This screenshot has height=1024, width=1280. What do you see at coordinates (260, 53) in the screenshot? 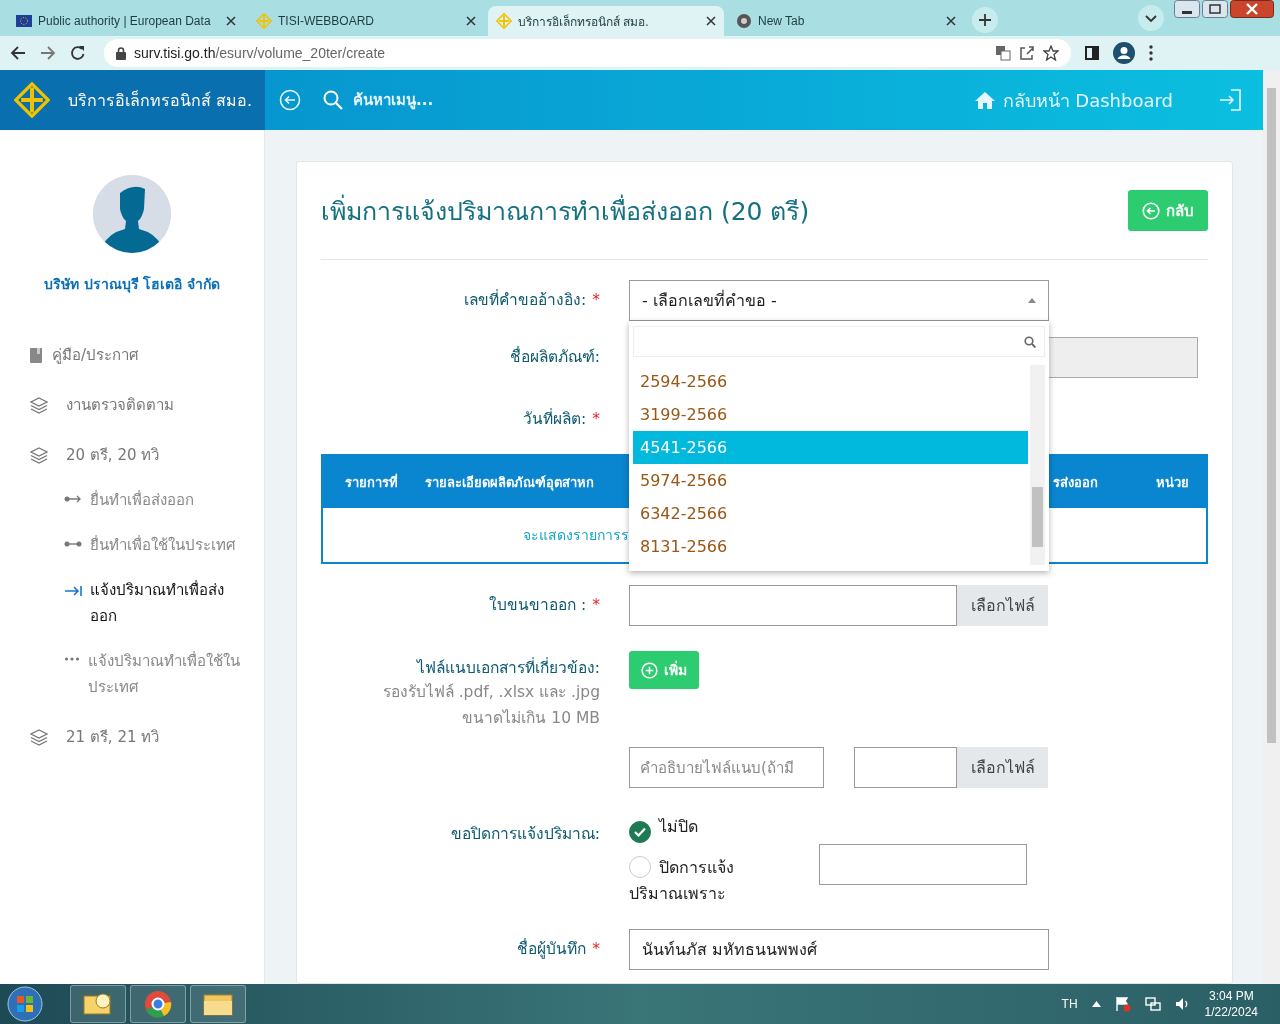
I see `url-text: surv.tisi.go.th/esurv/volume_20ter/create` at bounding box center [260, 53].